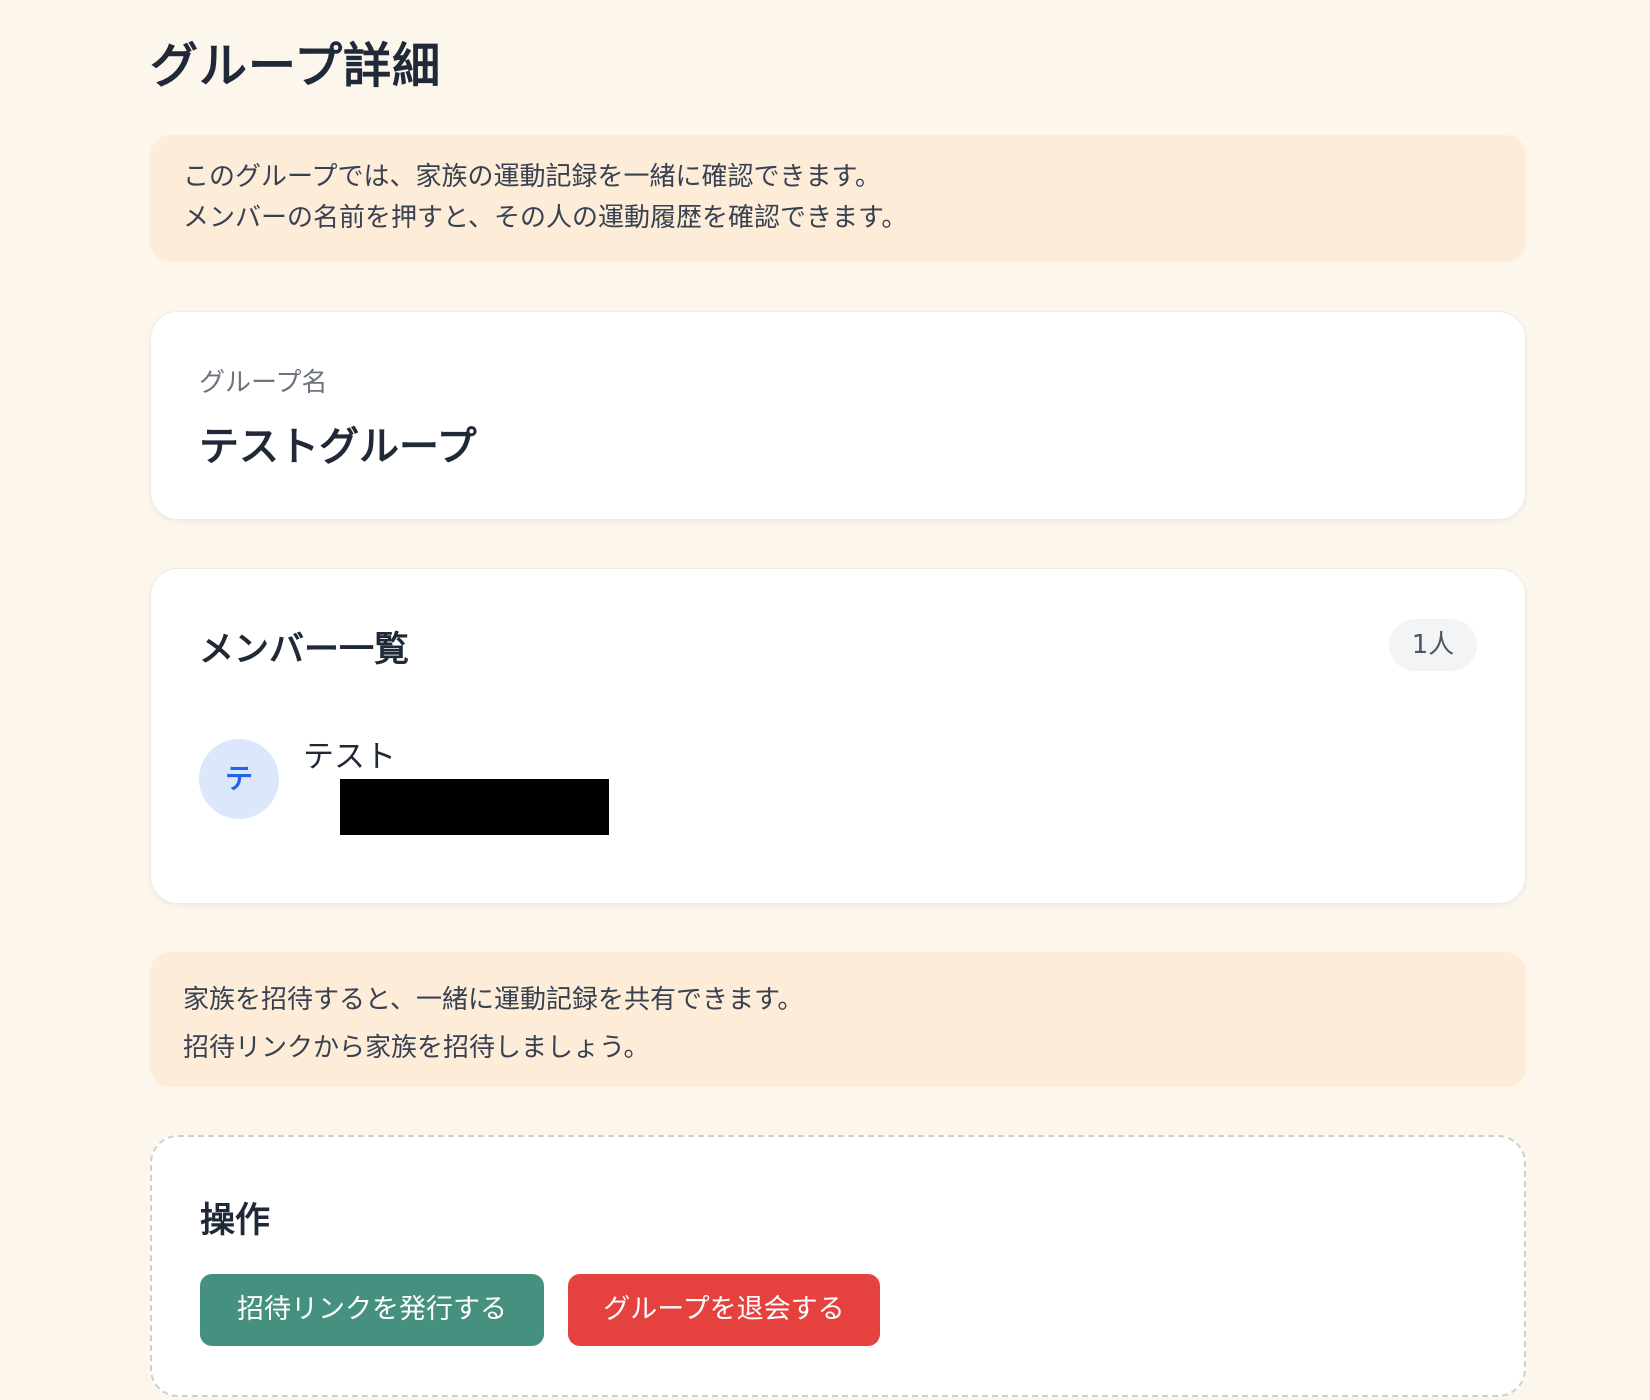 Image resolution: width=1650 pixels, height=1400 pixels. I want to click on members-title: メンバー一覧, so click(304, 650).